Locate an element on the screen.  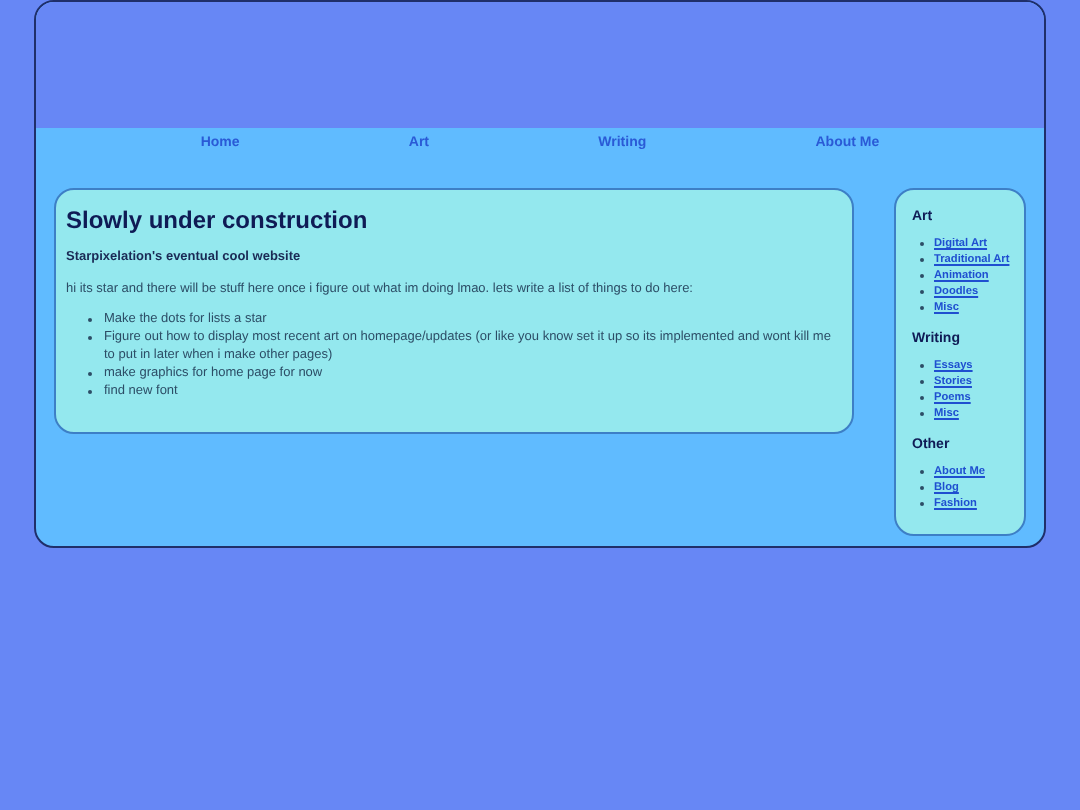
page-heading: Slowly under construction is located at coordinates (218, 220).